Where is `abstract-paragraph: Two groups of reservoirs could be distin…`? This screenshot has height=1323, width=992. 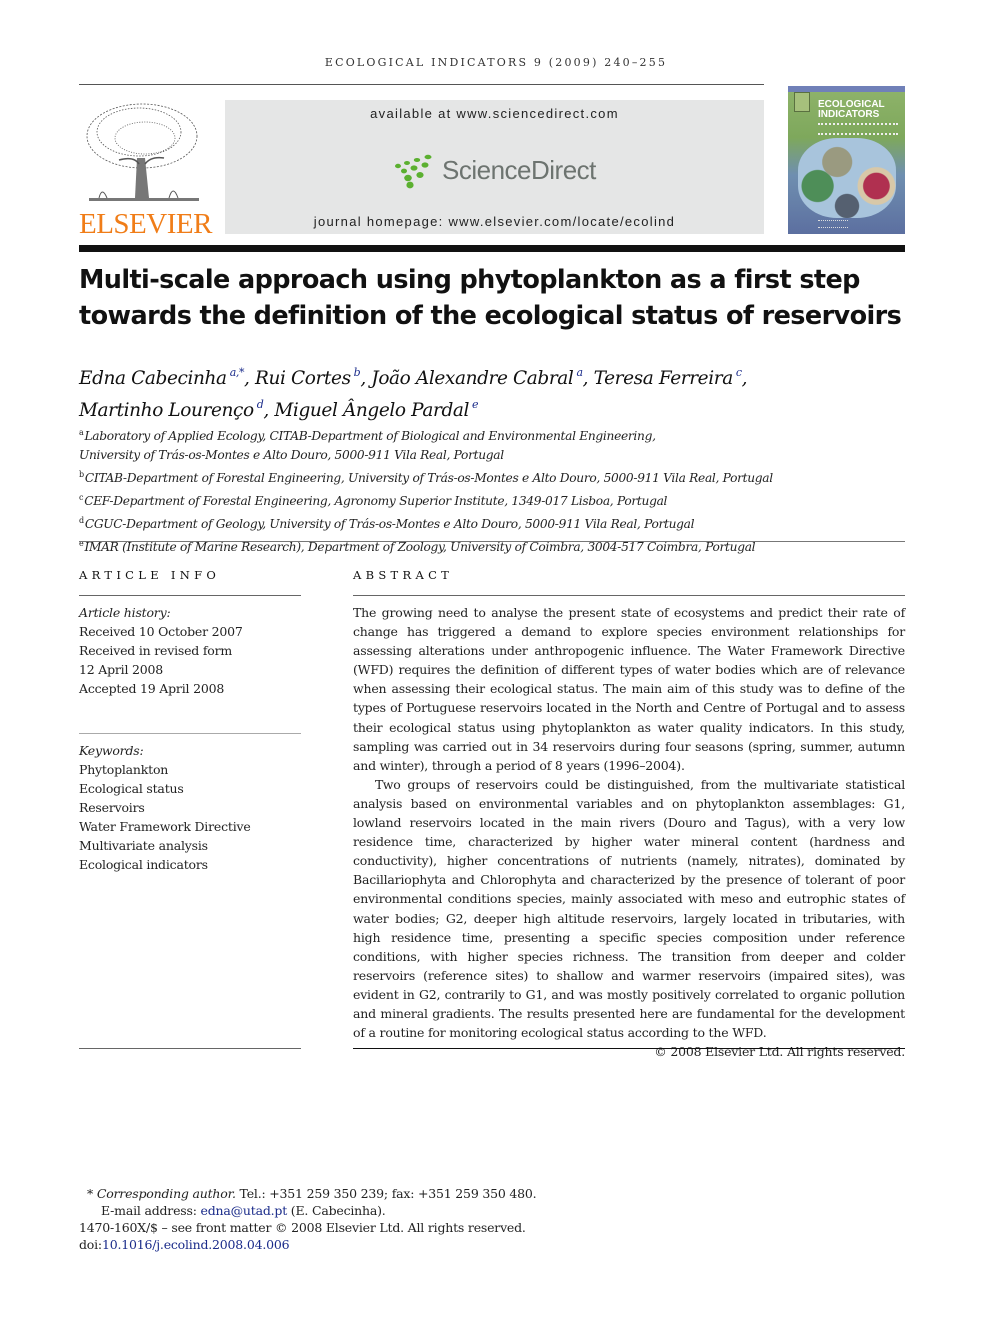
abstract-paragraph: Two groups of reservoirs could be distin… is located at coordinates (629, 908).